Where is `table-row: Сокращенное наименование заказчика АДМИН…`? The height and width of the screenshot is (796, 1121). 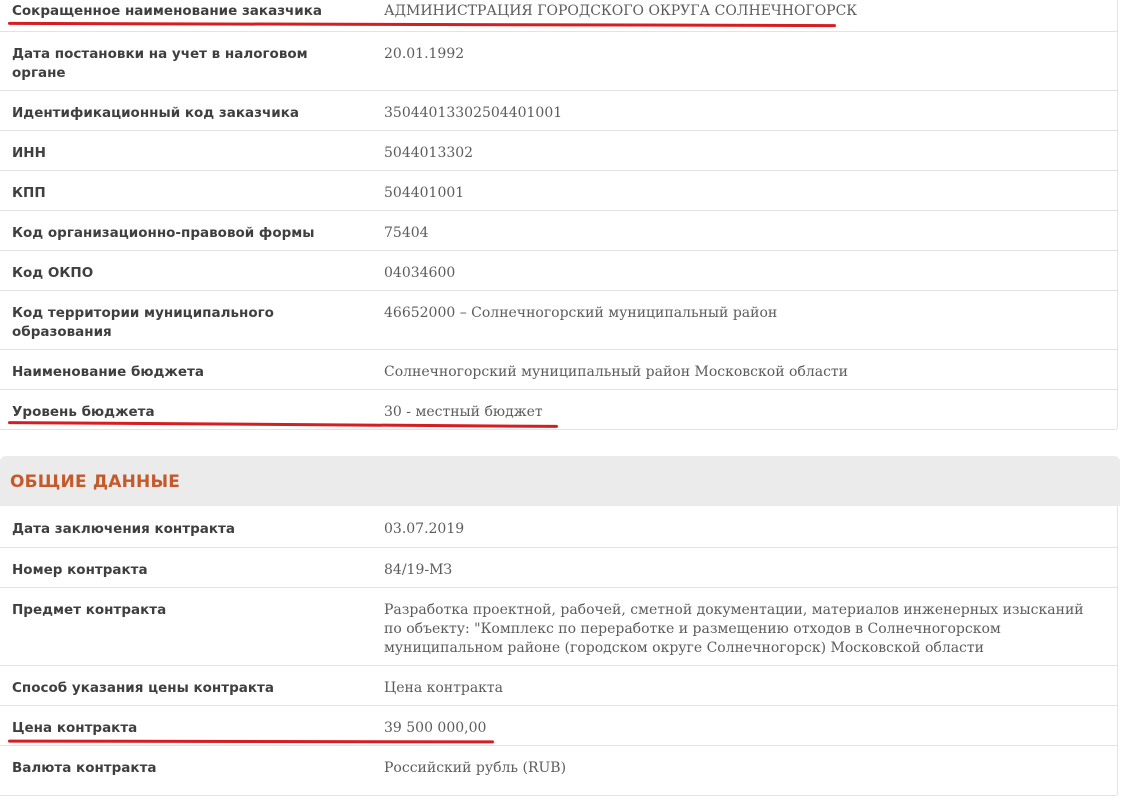
table-row: Сокращенное наименование заказчика АДМИН… is located at coordinates (558, 16).